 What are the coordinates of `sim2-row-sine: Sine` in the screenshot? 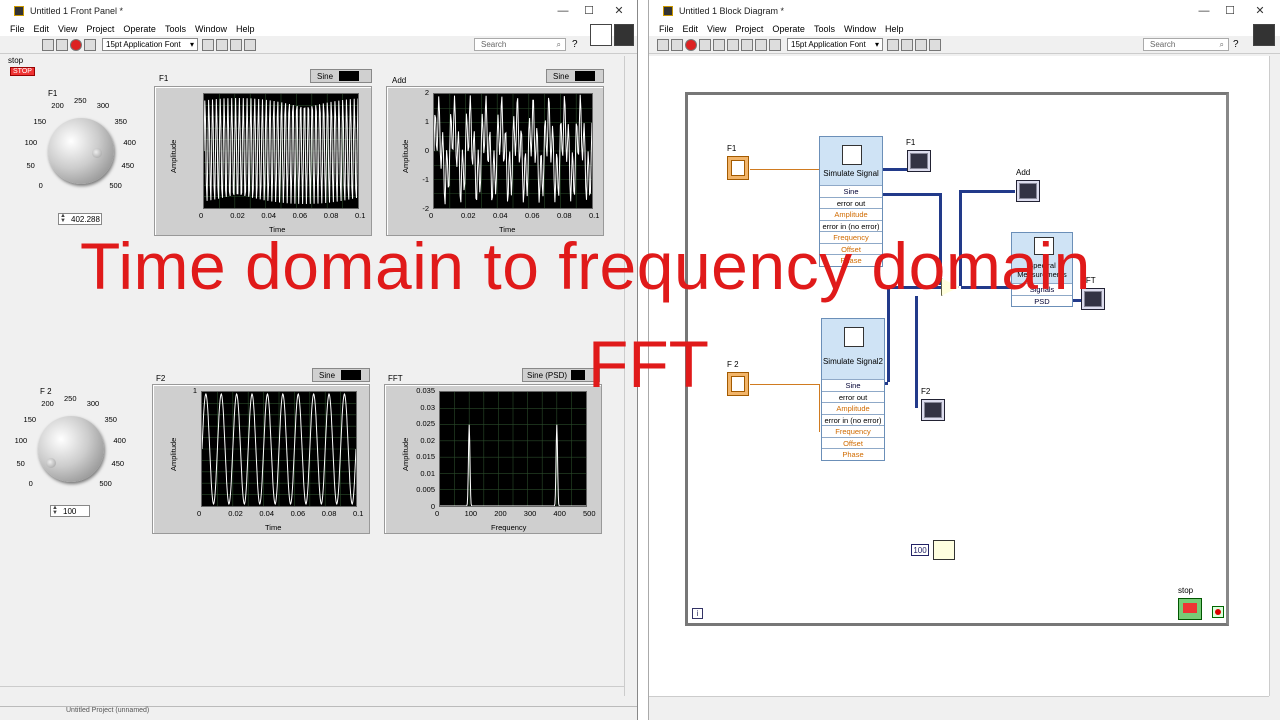 It's located at (853, 385).